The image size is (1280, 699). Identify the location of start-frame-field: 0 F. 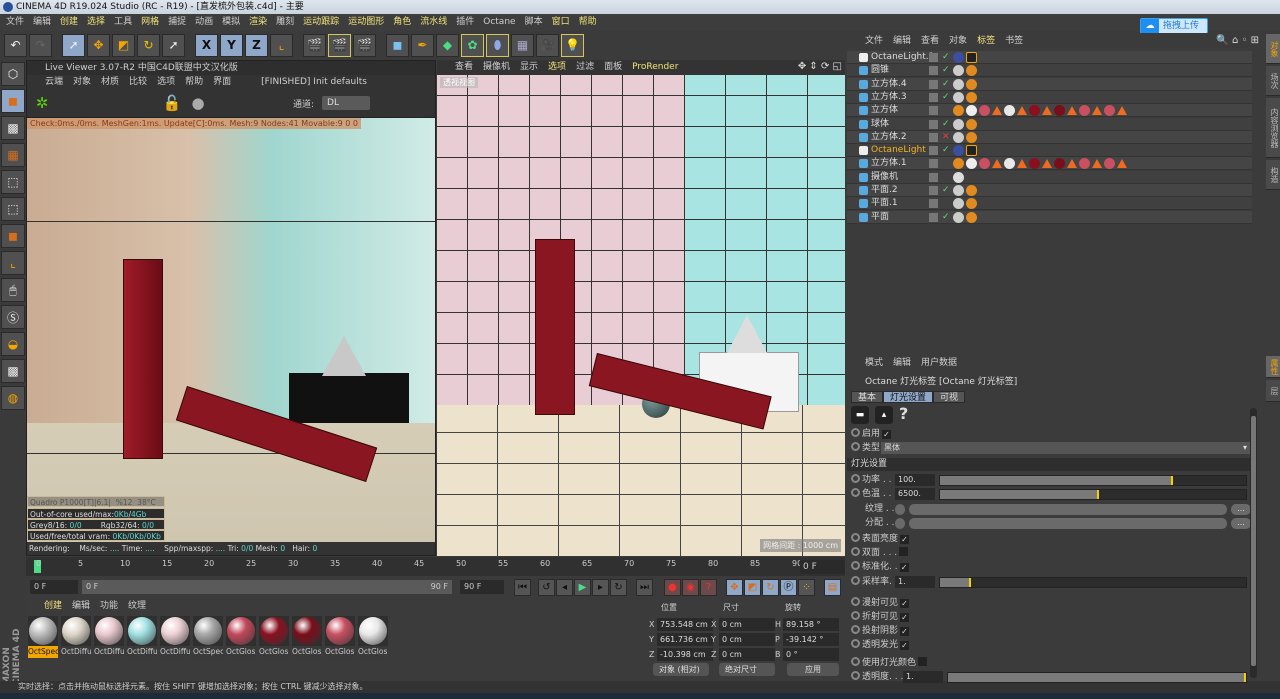
(54, 587).